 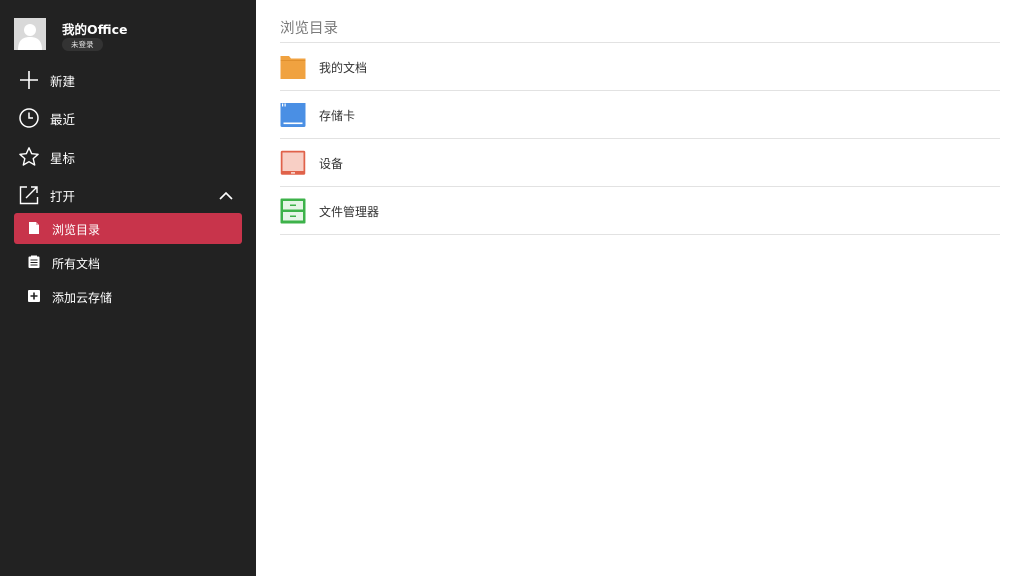 I want to click on star-icon, so click(x=29, y=157).